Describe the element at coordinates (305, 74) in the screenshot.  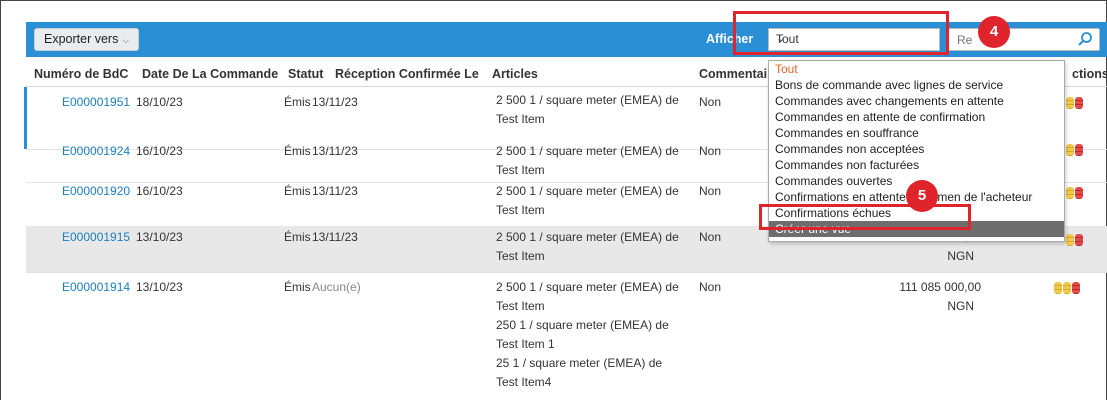
I see `col-status: Statut` at that location.